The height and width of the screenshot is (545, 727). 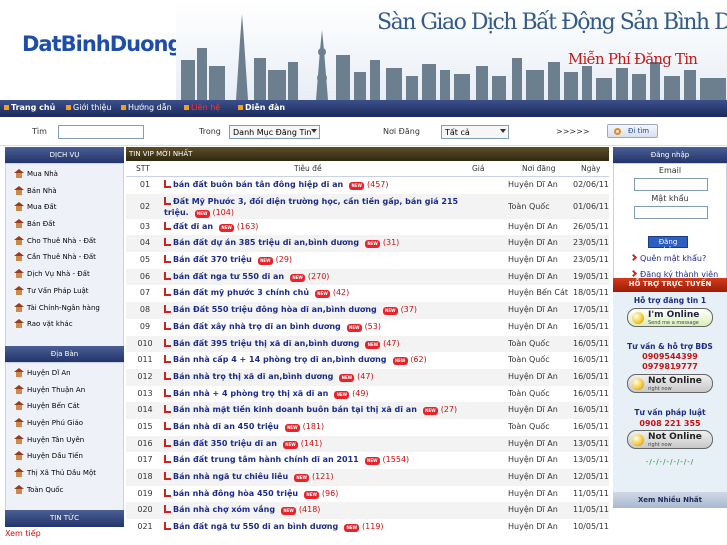 I want to click on row-place: Toàn Quốc, so click(x=529, y=393).